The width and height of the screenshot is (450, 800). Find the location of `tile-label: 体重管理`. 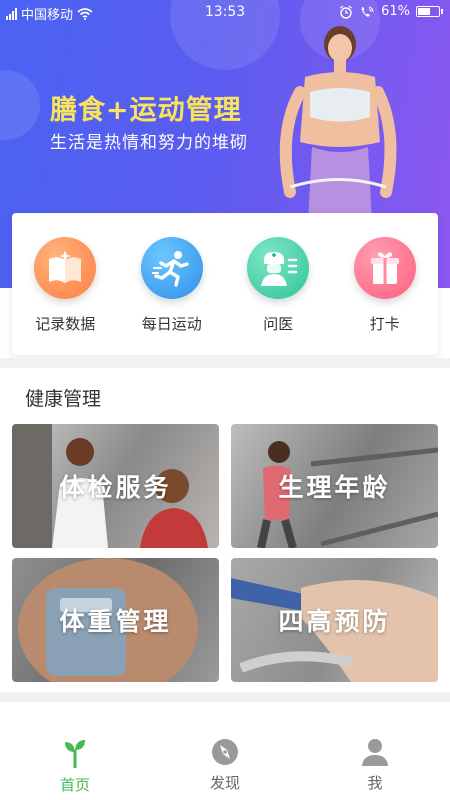

tile-label: 体重管理 is located at coordinates (115, 621).